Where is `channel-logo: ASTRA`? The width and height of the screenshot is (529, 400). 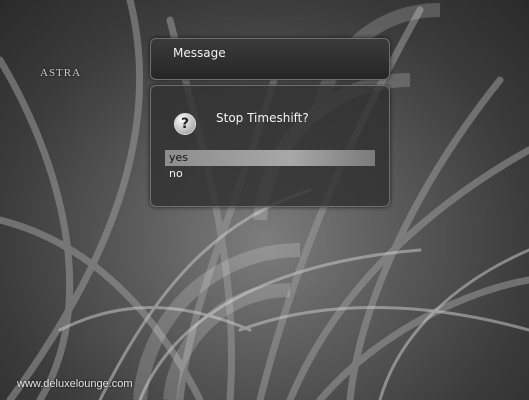 channel-logo: ASTRA is located at coordinates (61, 73).